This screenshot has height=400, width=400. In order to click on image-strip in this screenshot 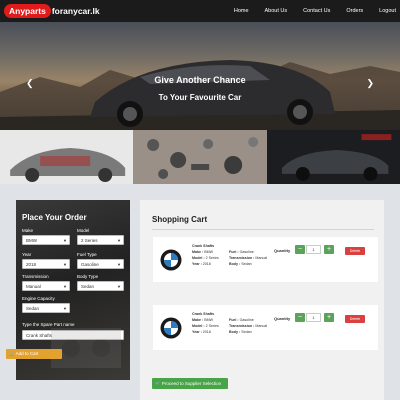, I will do `click(200, 157)`.